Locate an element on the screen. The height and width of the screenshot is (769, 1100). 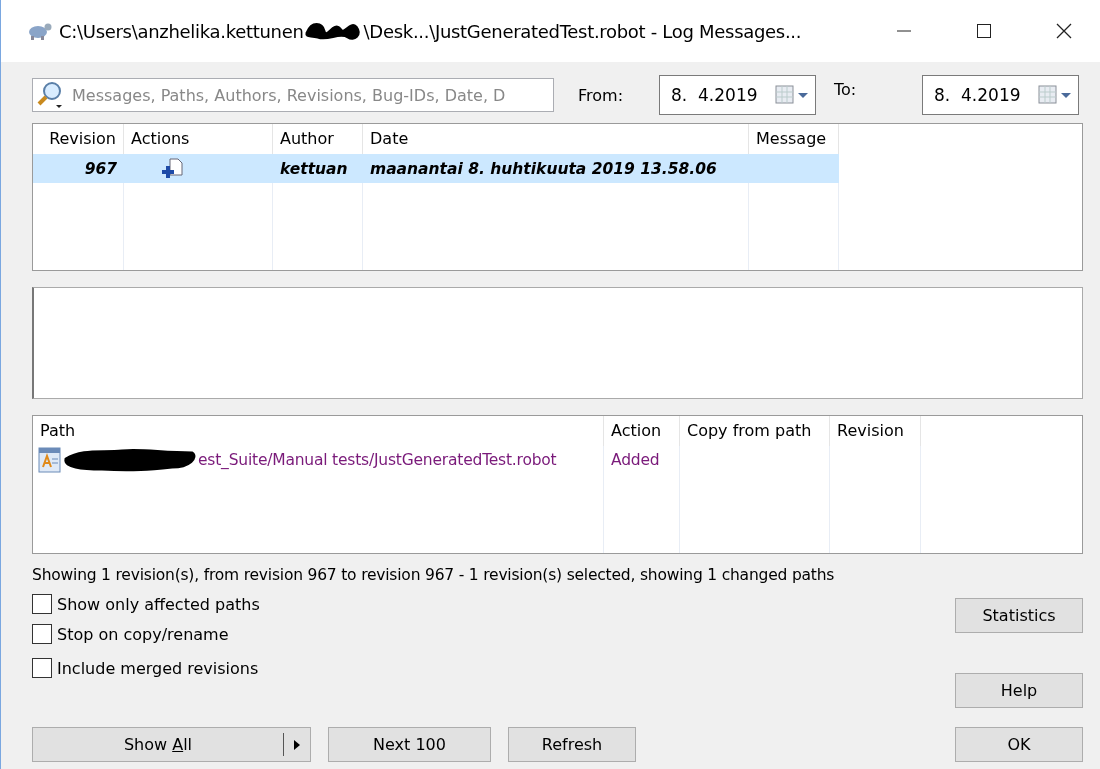
column-header: Action is located at coordinates (642, 431).